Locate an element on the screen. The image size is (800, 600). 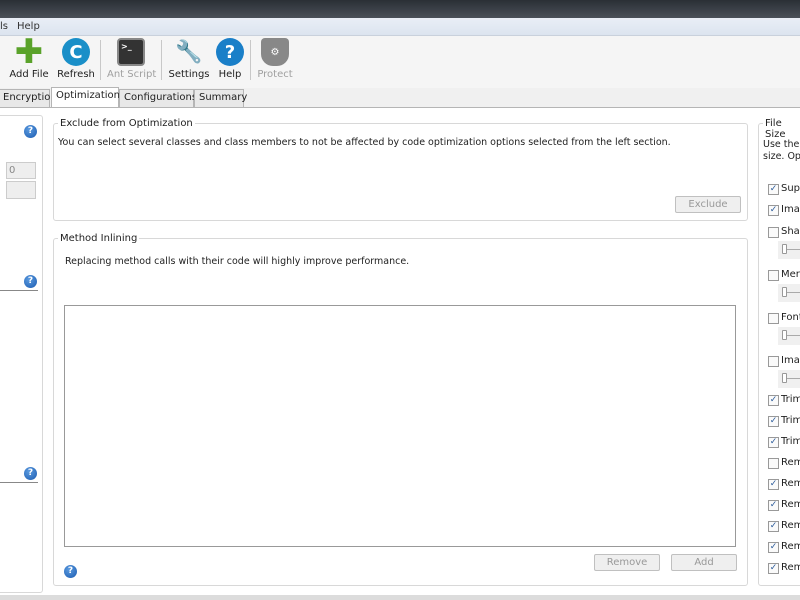
number-field: 0 is located at coordinates (21, 170).